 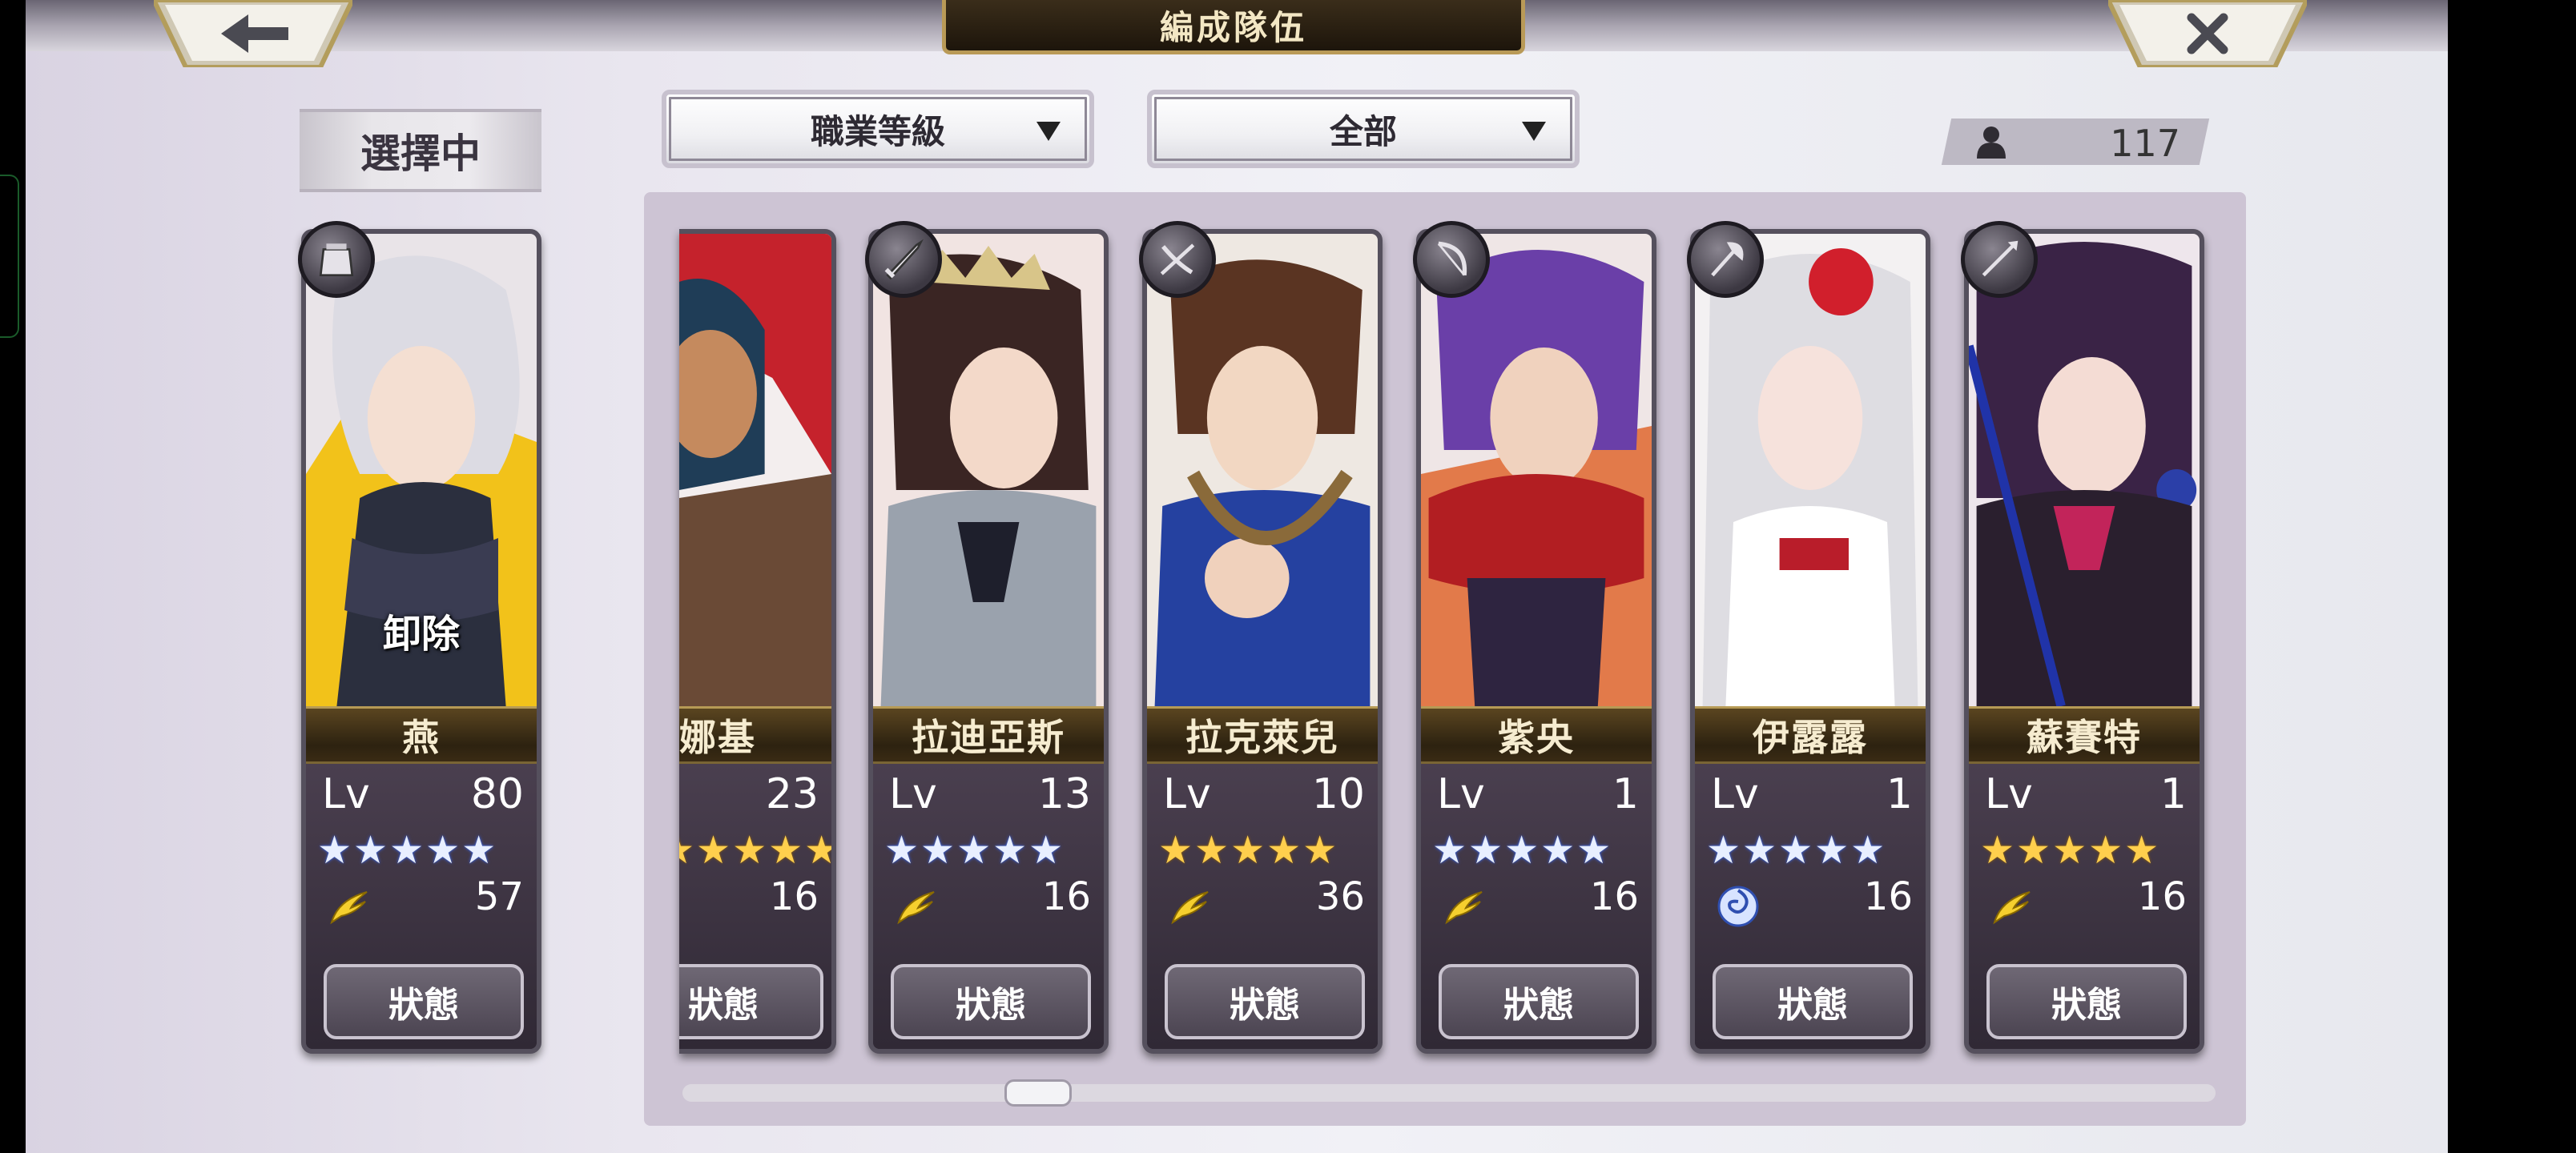 What do you see at coordinates (2075, 142) in the screenshot?
I see `unit-count: 117` at bounding box center [2075, 142].